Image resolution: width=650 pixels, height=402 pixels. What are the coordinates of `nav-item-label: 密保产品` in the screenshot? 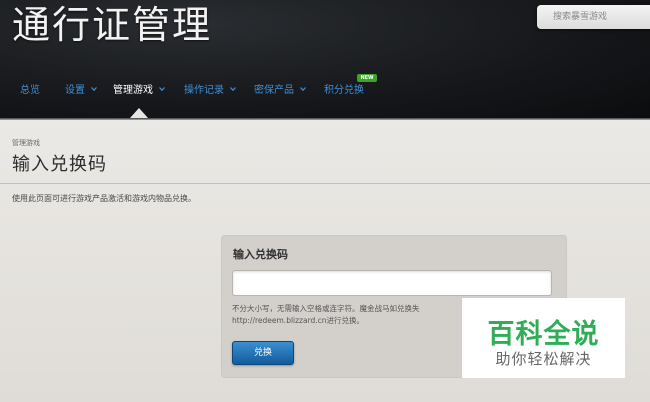 It's located at (274, 90).